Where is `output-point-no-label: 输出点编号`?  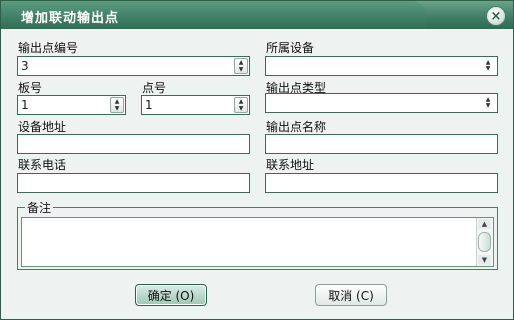
output-point-no-label: 输出点编号 is located at coordinates (48, 48).